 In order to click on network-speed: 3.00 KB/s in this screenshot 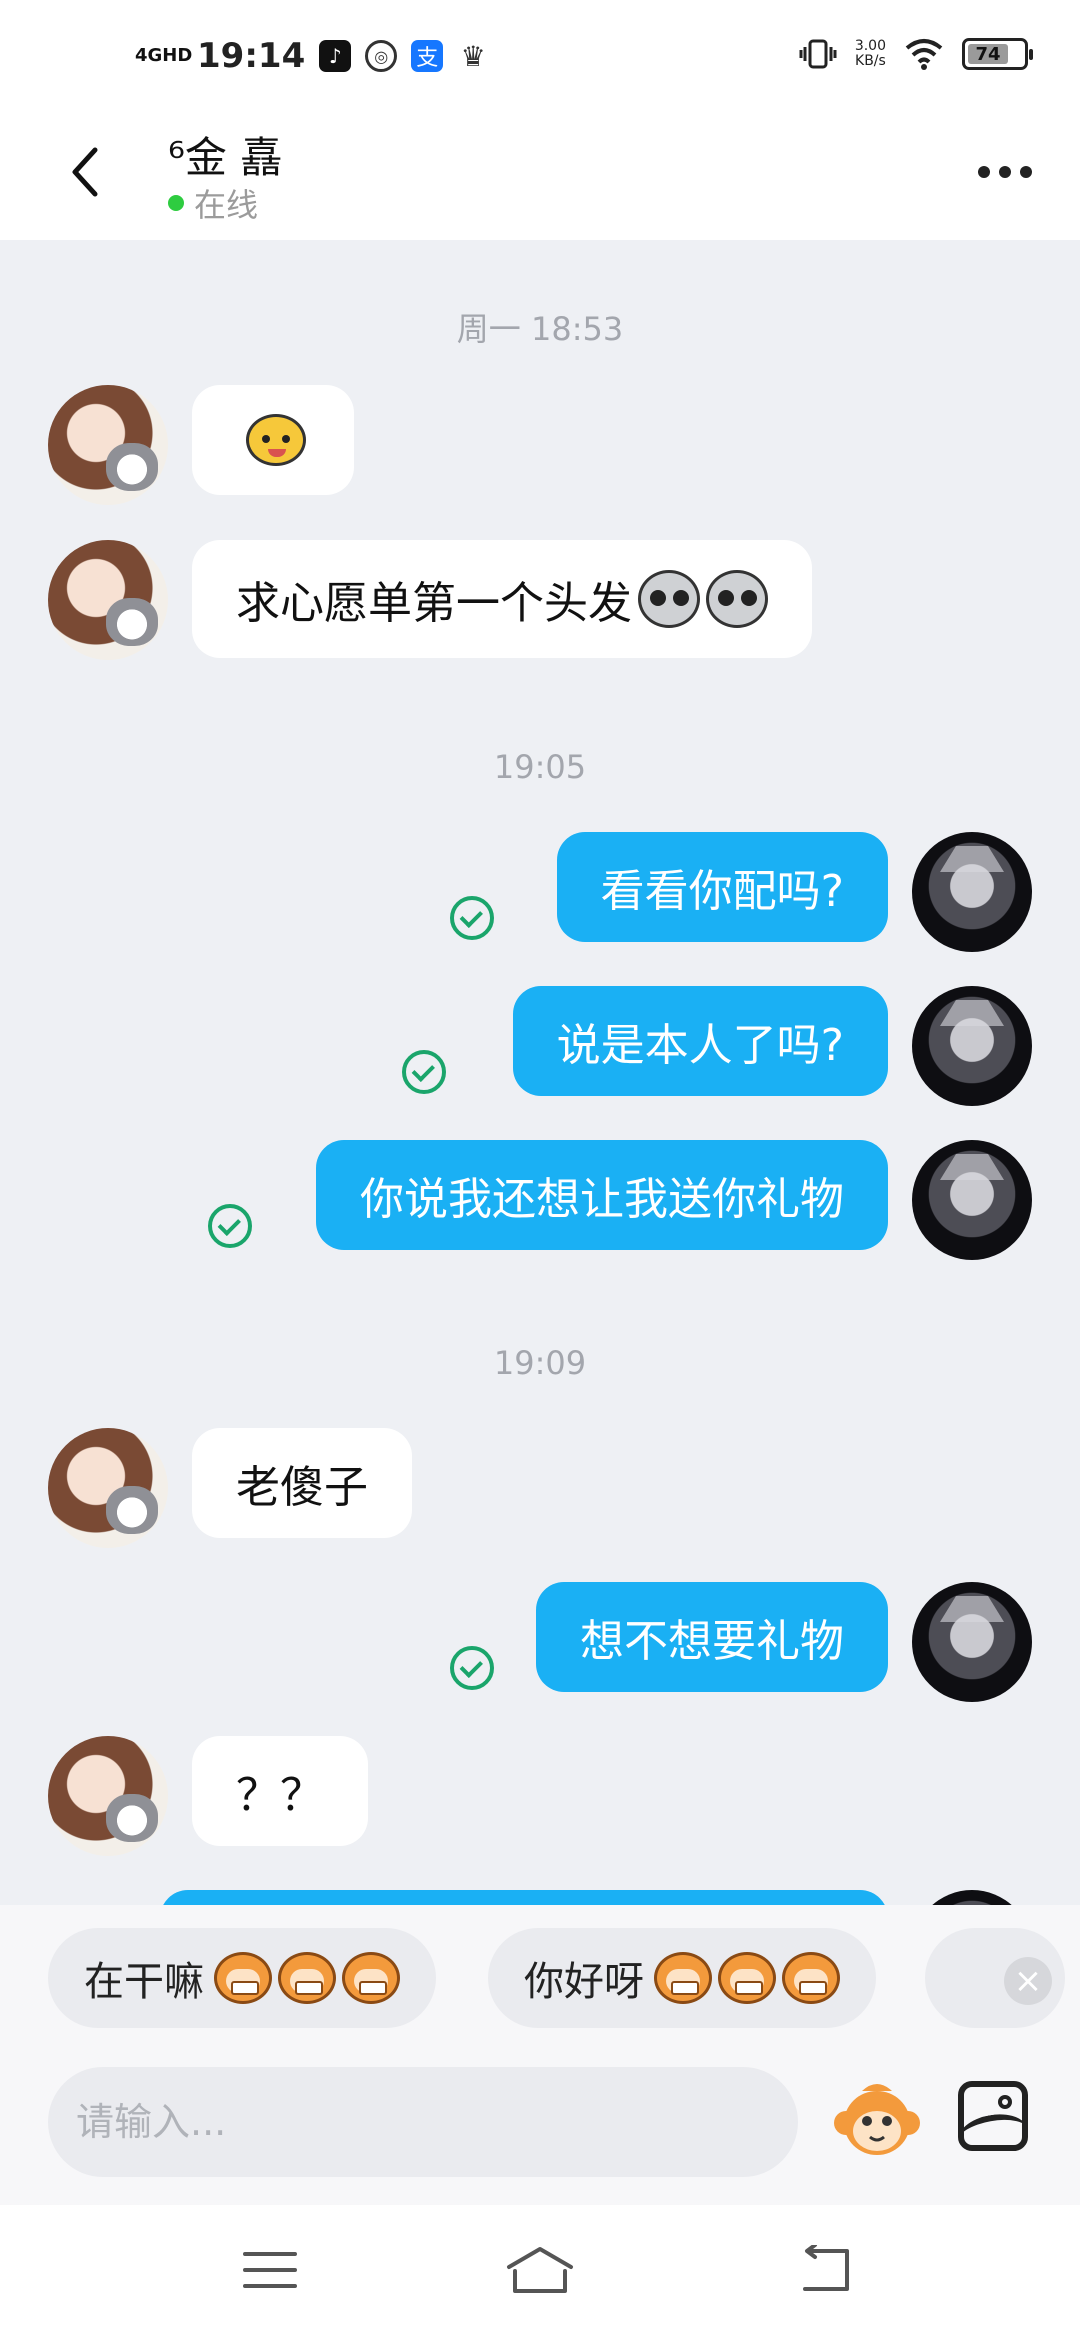, I will do `click(870, 54)`.